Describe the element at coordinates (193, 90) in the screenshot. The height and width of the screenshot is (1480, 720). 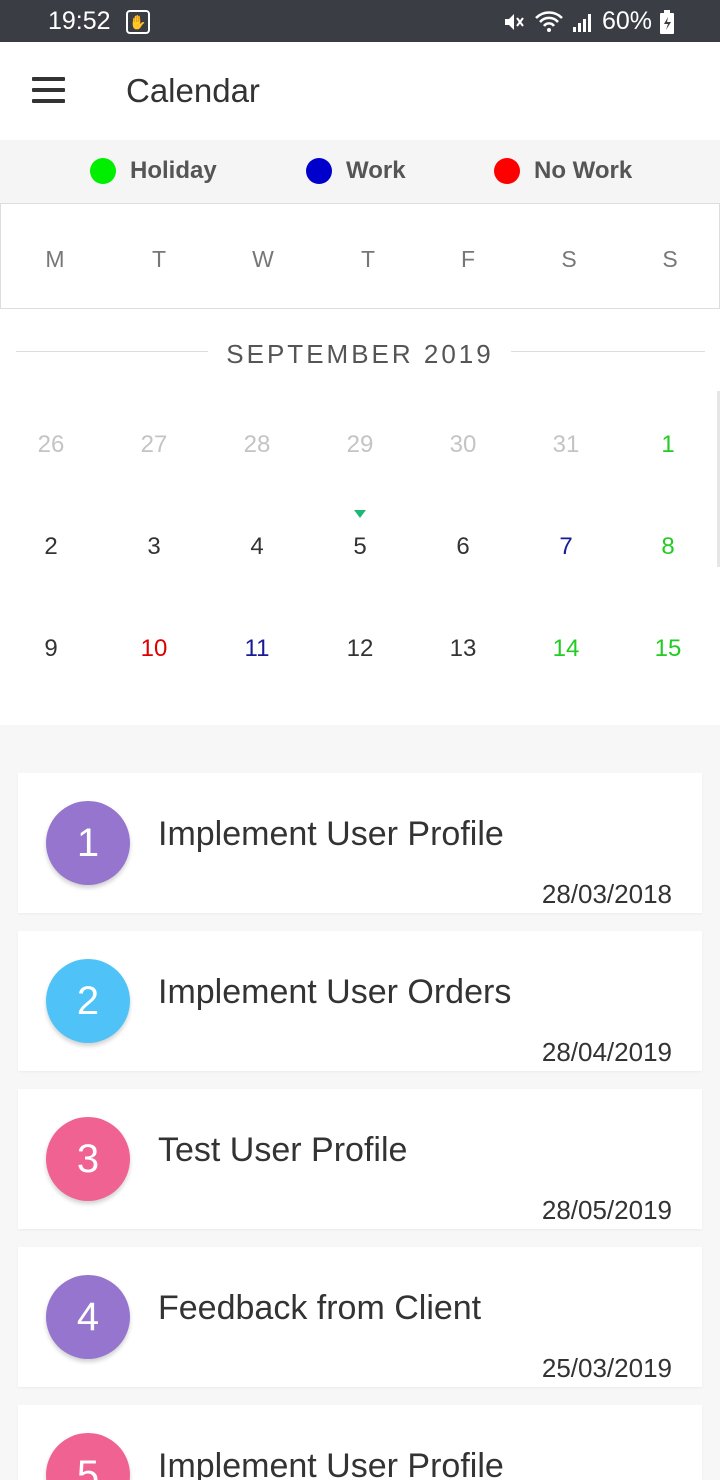
I see `page-title: Calendar` at that location.